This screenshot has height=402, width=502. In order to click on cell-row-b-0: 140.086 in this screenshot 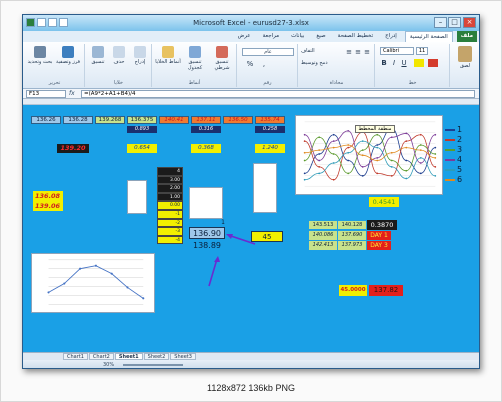, I will do `click(323, 235)`.